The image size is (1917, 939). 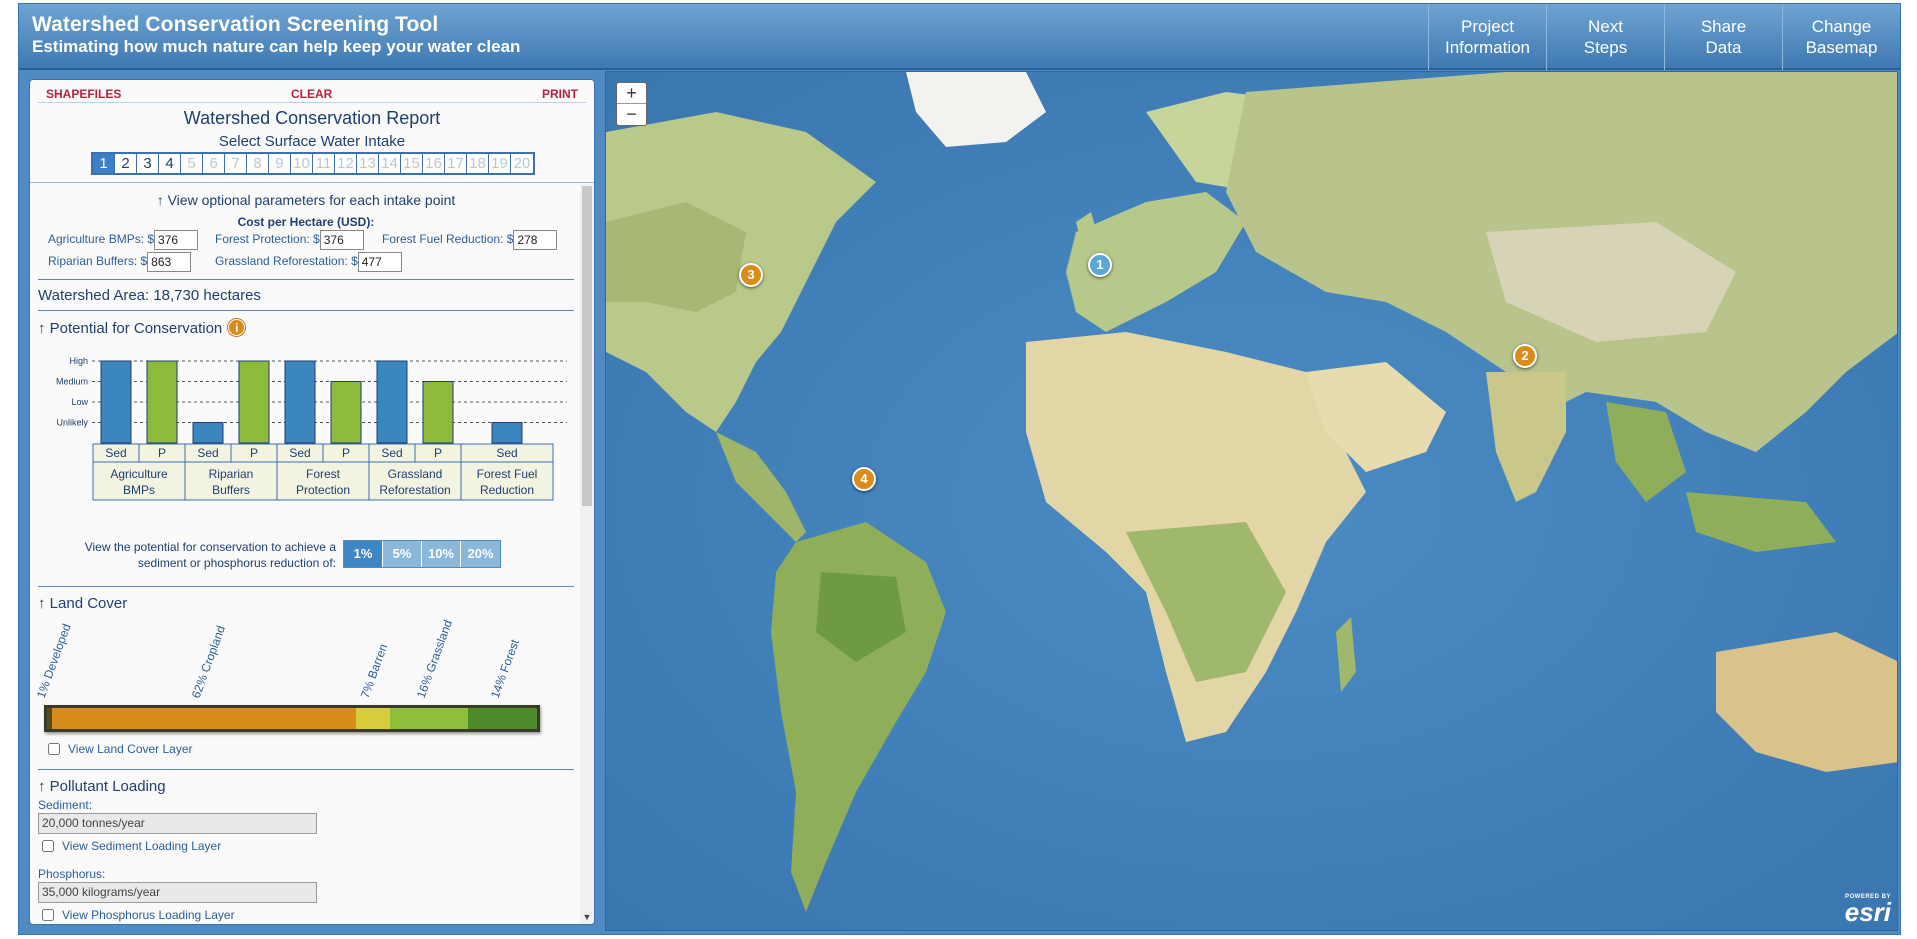 What do you see at coordinates (142, 846) in the screenshot?
I see `sediment-layer-label: View Sediment Loading Layer` at bounding box center [142, 846].